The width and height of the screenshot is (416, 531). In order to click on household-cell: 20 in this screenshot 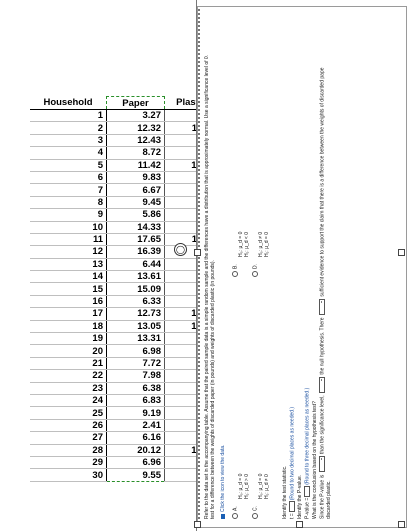, I will do `click(68, 351)`.